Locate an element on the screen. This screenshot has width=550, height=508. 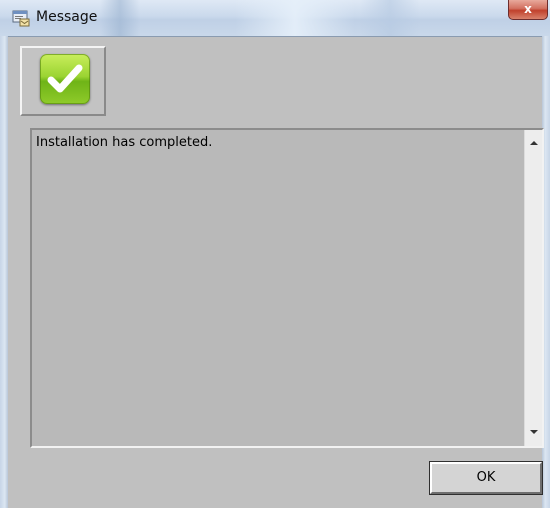
vertical-scrollbar is located at coordinates (533, 288).